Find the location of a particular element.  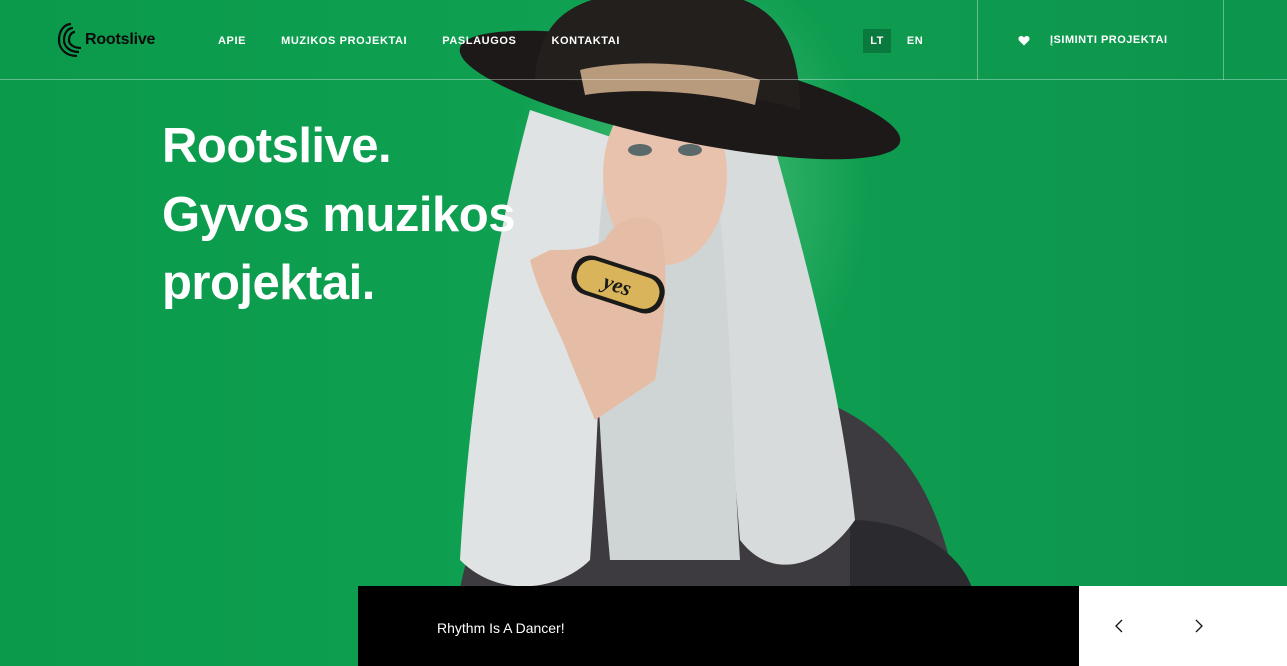

nav-item-apie: APIE is located at coordinates (232, 41).